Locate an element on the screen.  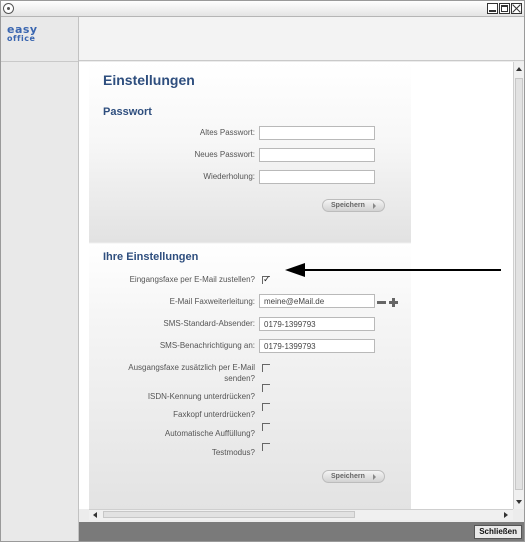
faxhead-checkbox is located at coordinates (266, 407).